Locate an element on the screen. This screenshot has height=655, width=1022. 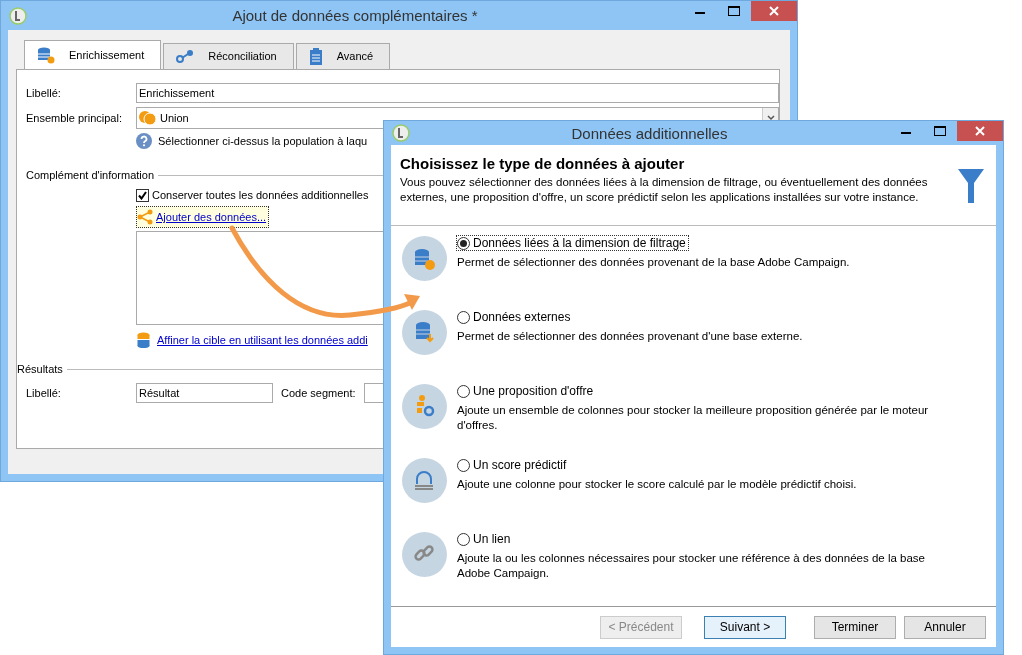
link-nodes-icon is located at coordinates (185, 56).